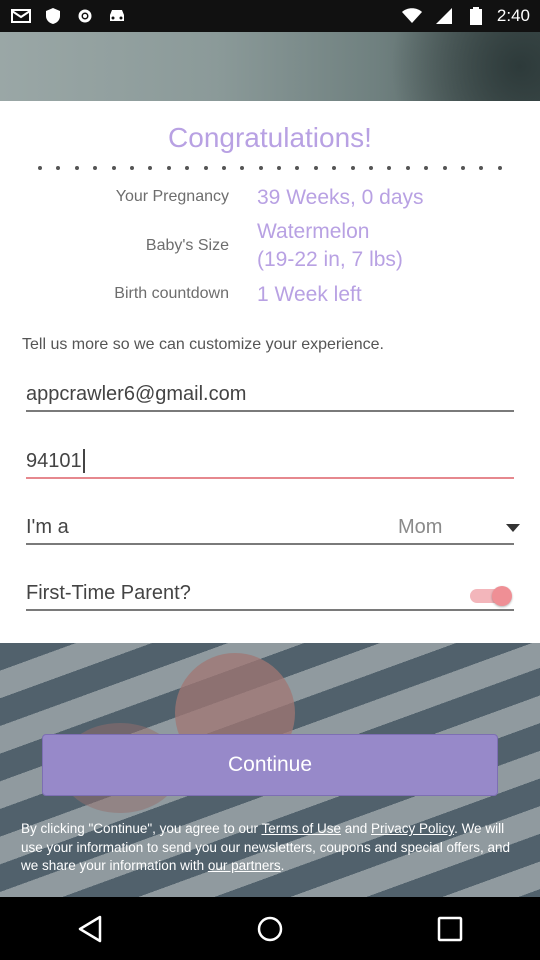 The image size is (540, 960). Describe the element at coordinates (420, 526) in the screenshot. I see `role-value: Mom` at that location.